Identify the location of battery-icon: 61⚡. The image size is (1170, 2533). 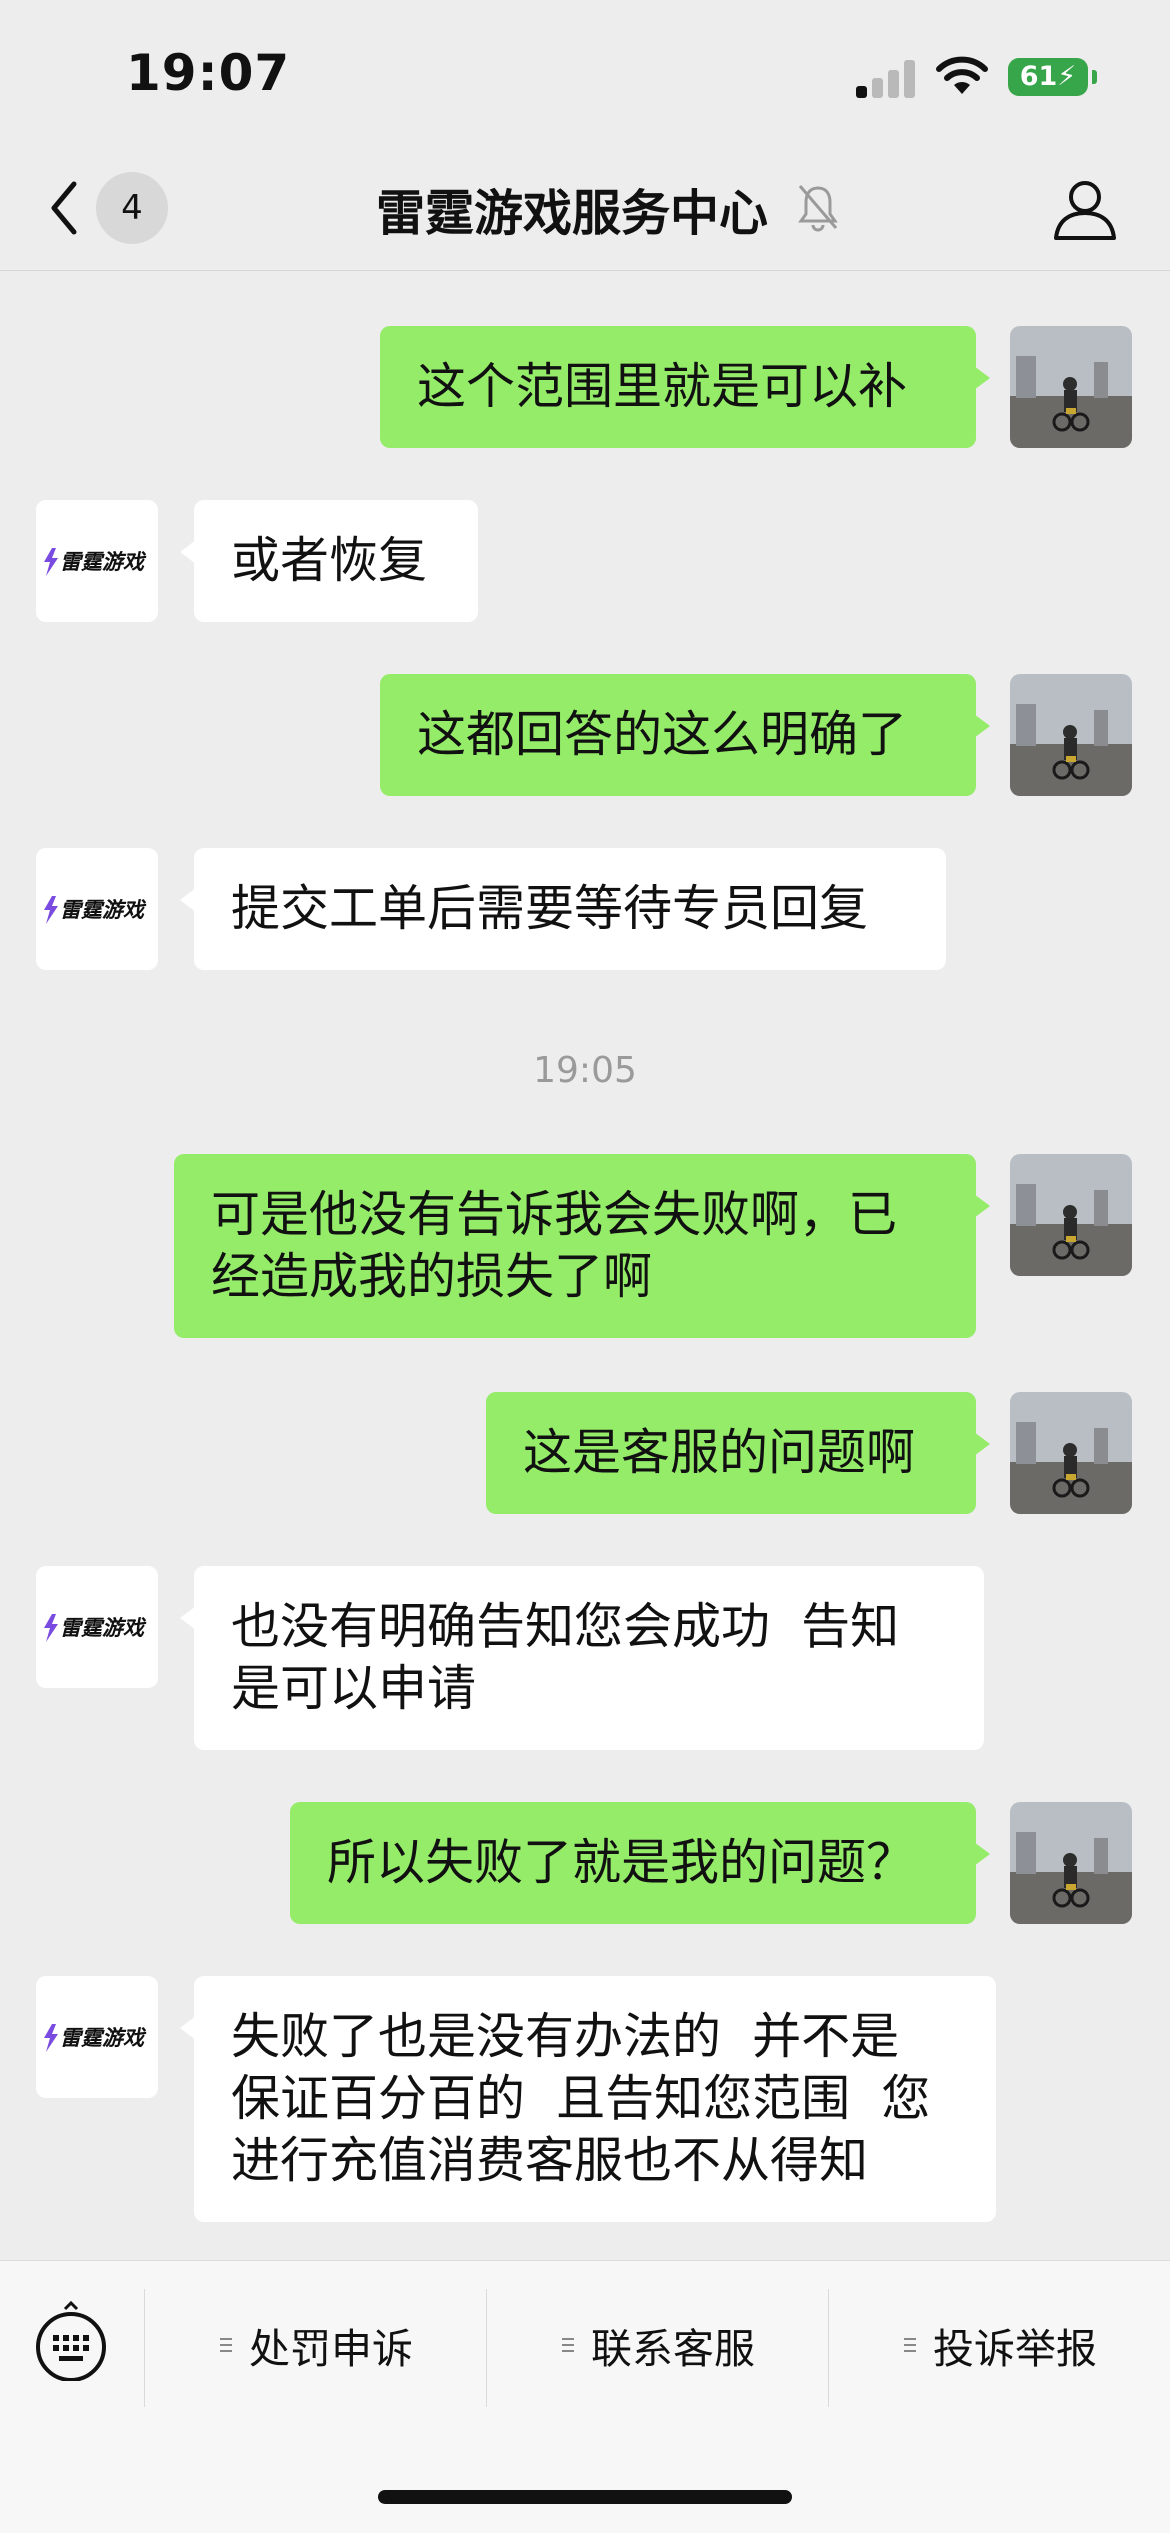
(1048, 77).